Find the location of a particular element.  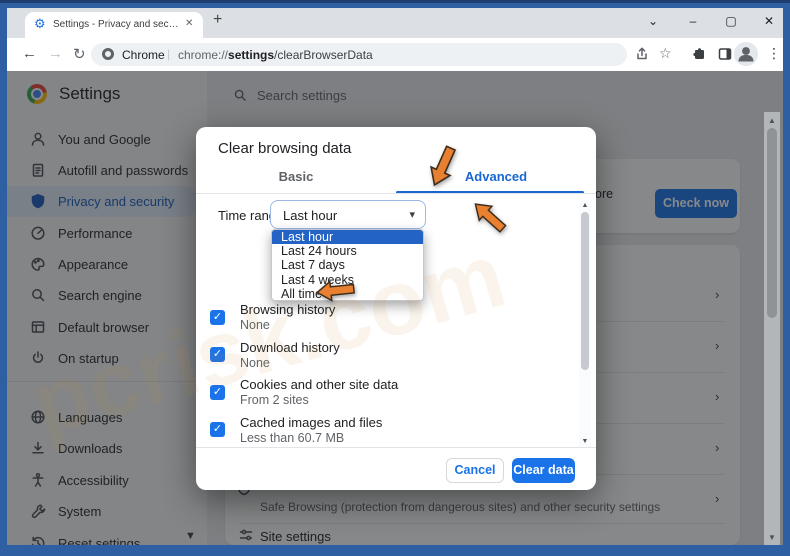

profile-avatar is located at coordinates (746, 54).